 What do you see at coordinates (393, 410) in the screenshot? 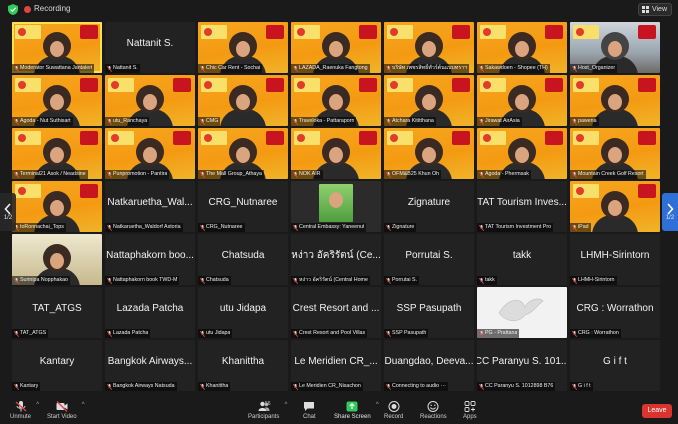
I see `record-button: Record` at bounding box center [393, 410].